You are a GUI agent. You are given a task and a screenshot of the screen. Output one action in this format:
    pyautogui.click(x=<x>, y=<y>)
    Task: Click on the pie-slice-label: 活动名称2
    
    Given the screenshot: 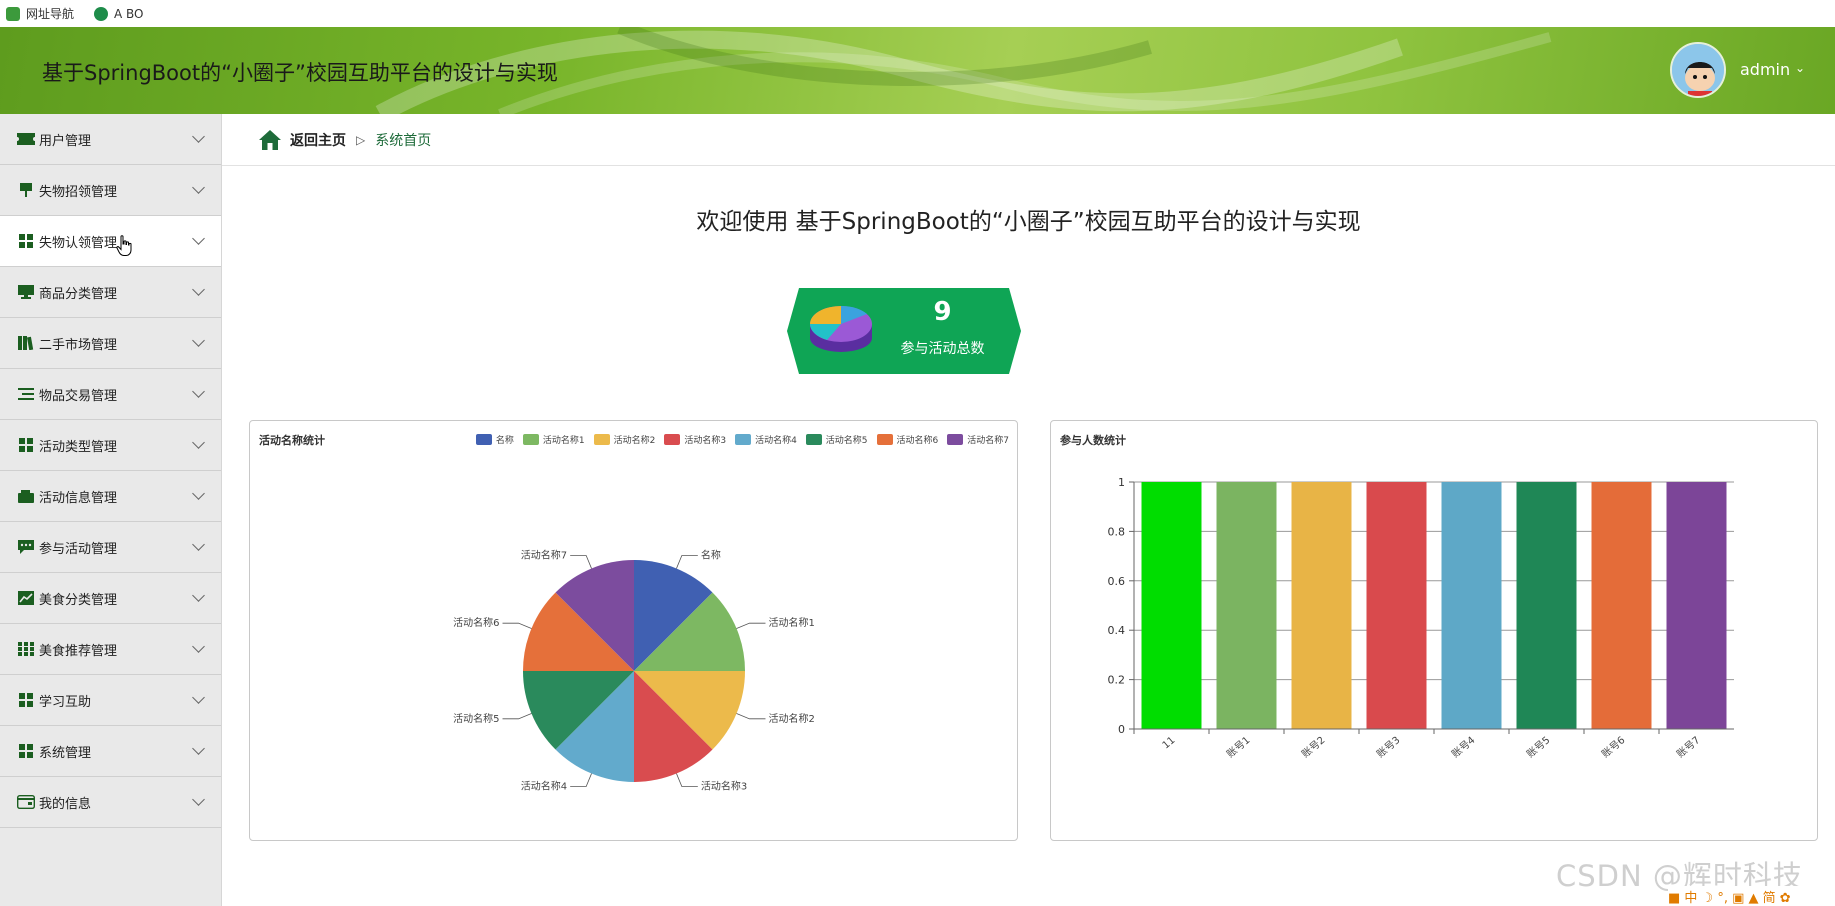 What is the action you would take?
    pyautogui.click(x=791, y=718)
    